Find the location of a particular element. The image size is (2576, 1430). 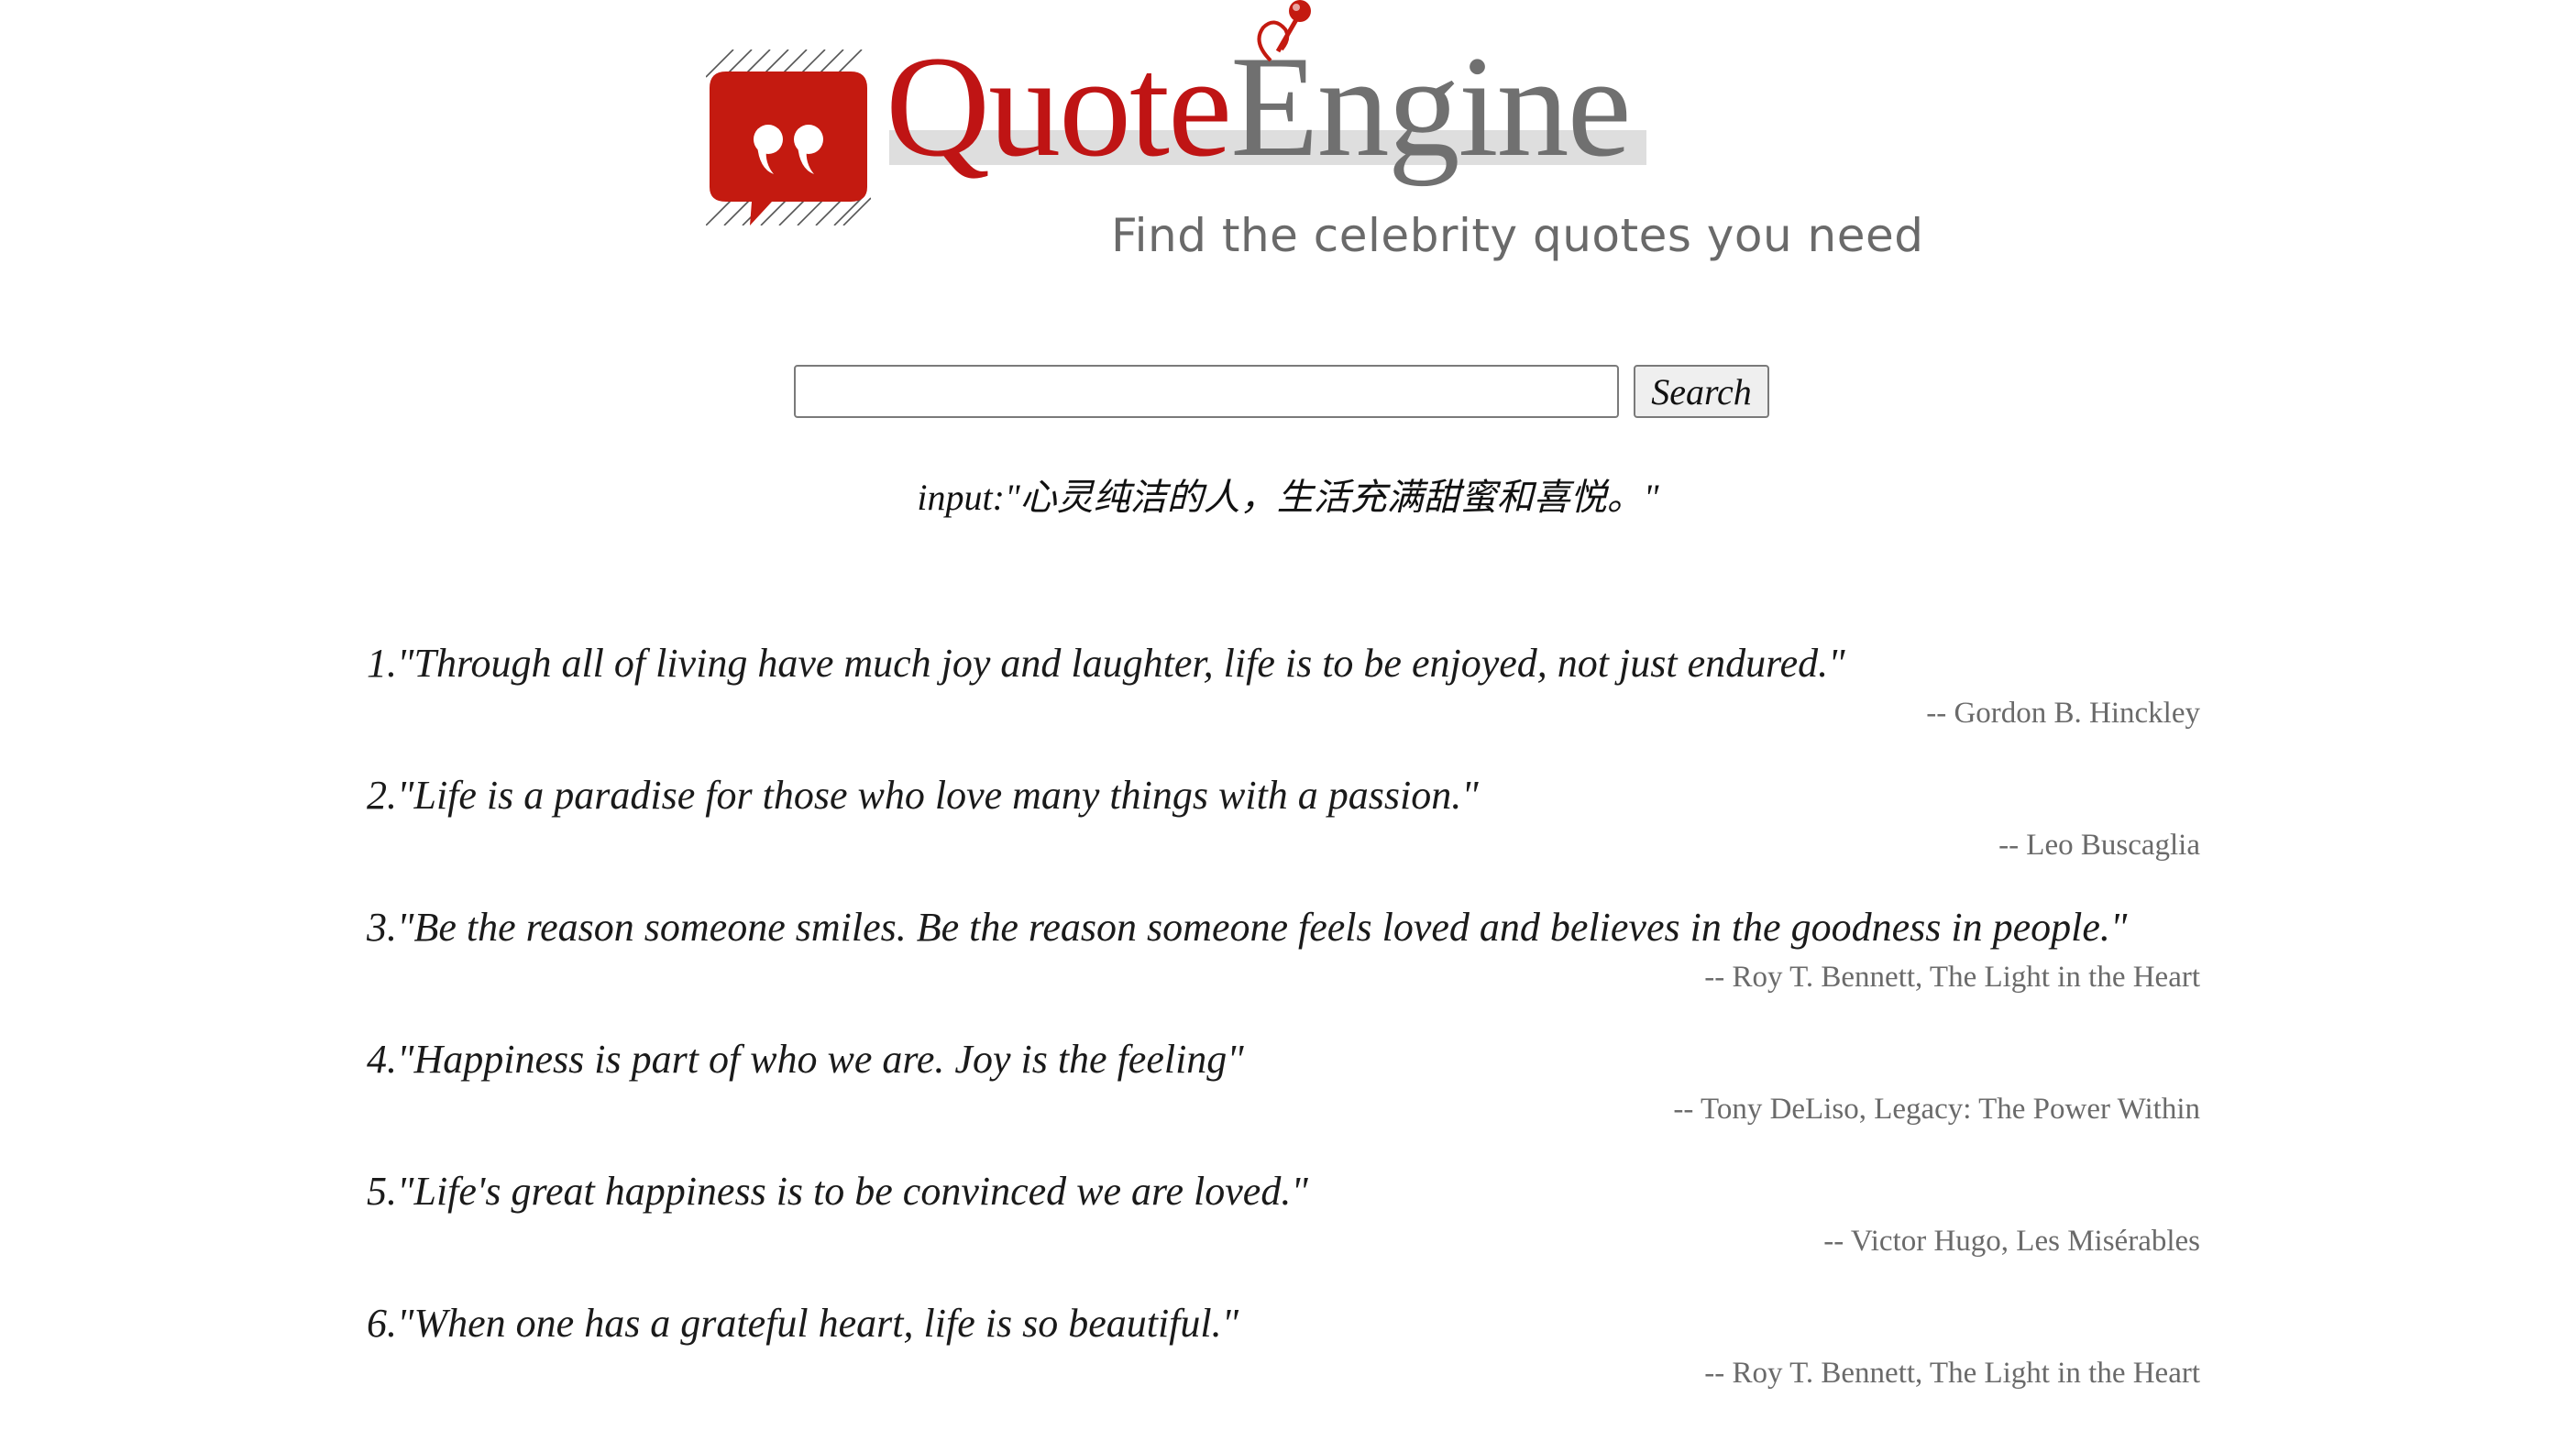

pushpin-icon is located at coordinates (1284, 31).